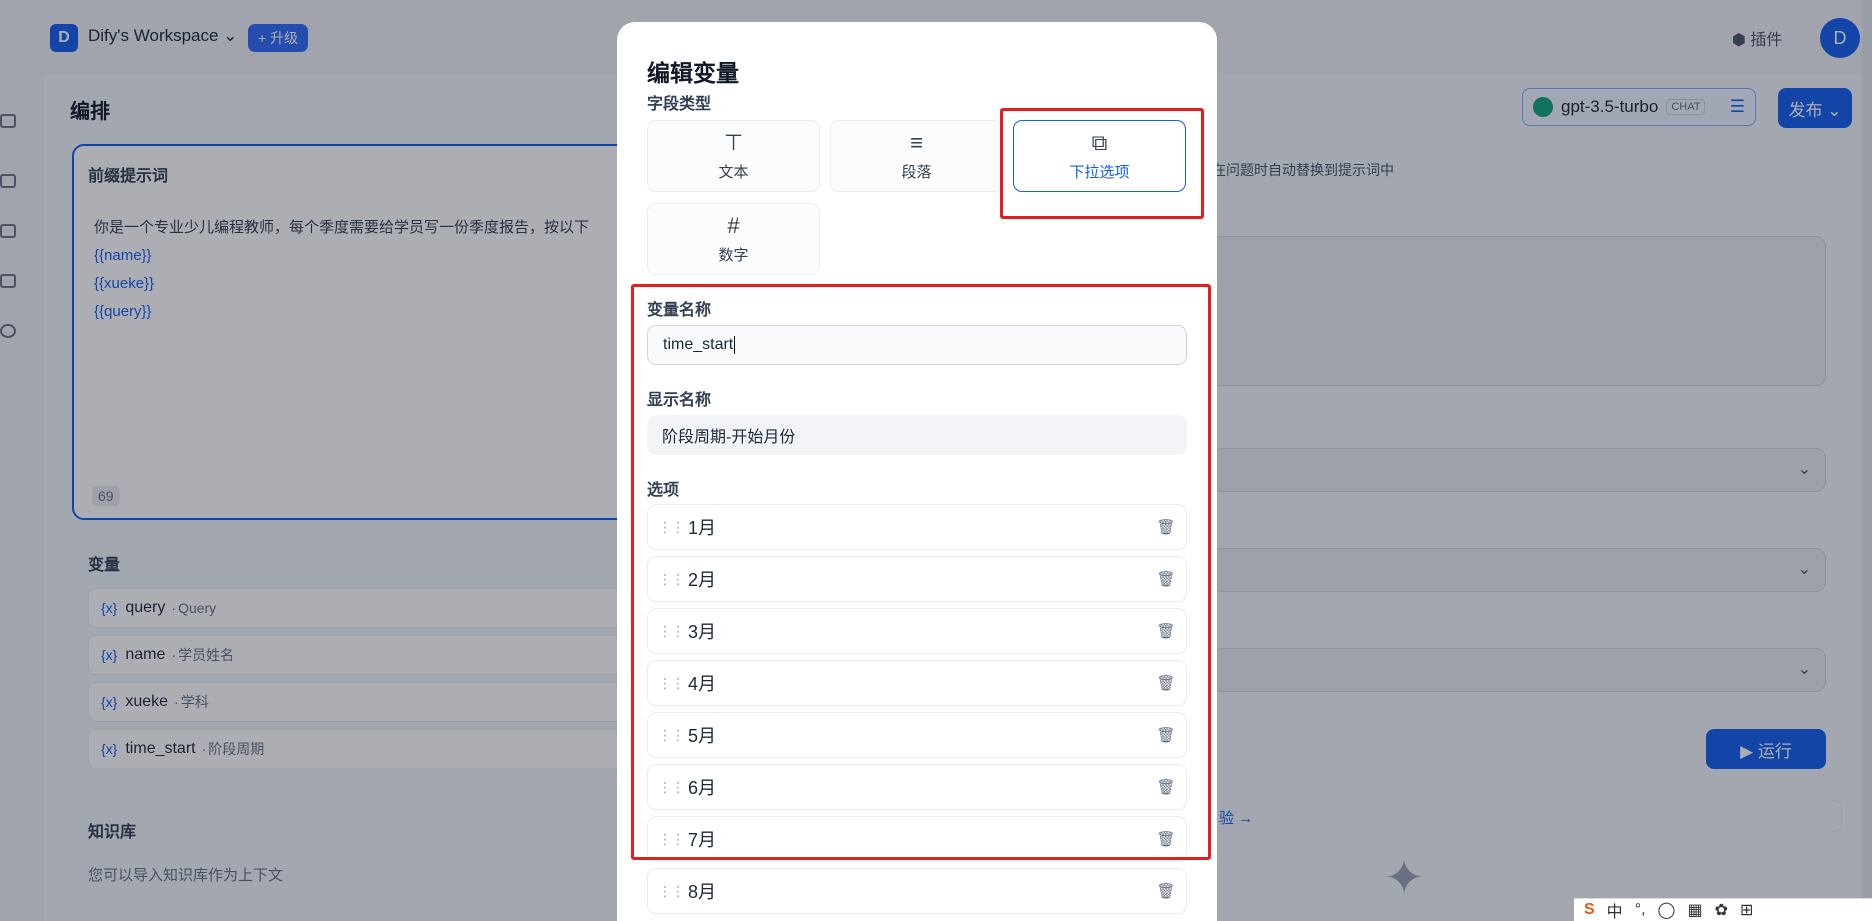 The width and height of the screenshot is (1872, 921). I want to click on sogou-icon: S, so click(1589, 910).